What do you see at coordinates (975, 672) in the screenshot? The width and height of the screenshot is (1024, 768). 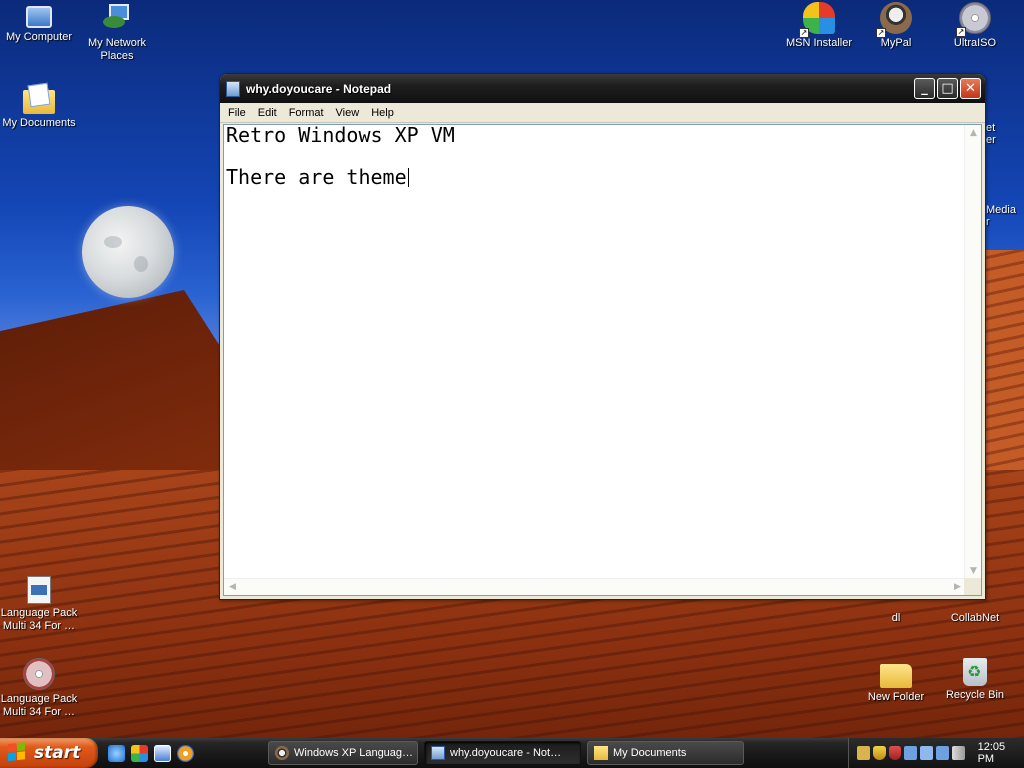 I see `recycle-bin-icon` at bounding box center [975, 672].